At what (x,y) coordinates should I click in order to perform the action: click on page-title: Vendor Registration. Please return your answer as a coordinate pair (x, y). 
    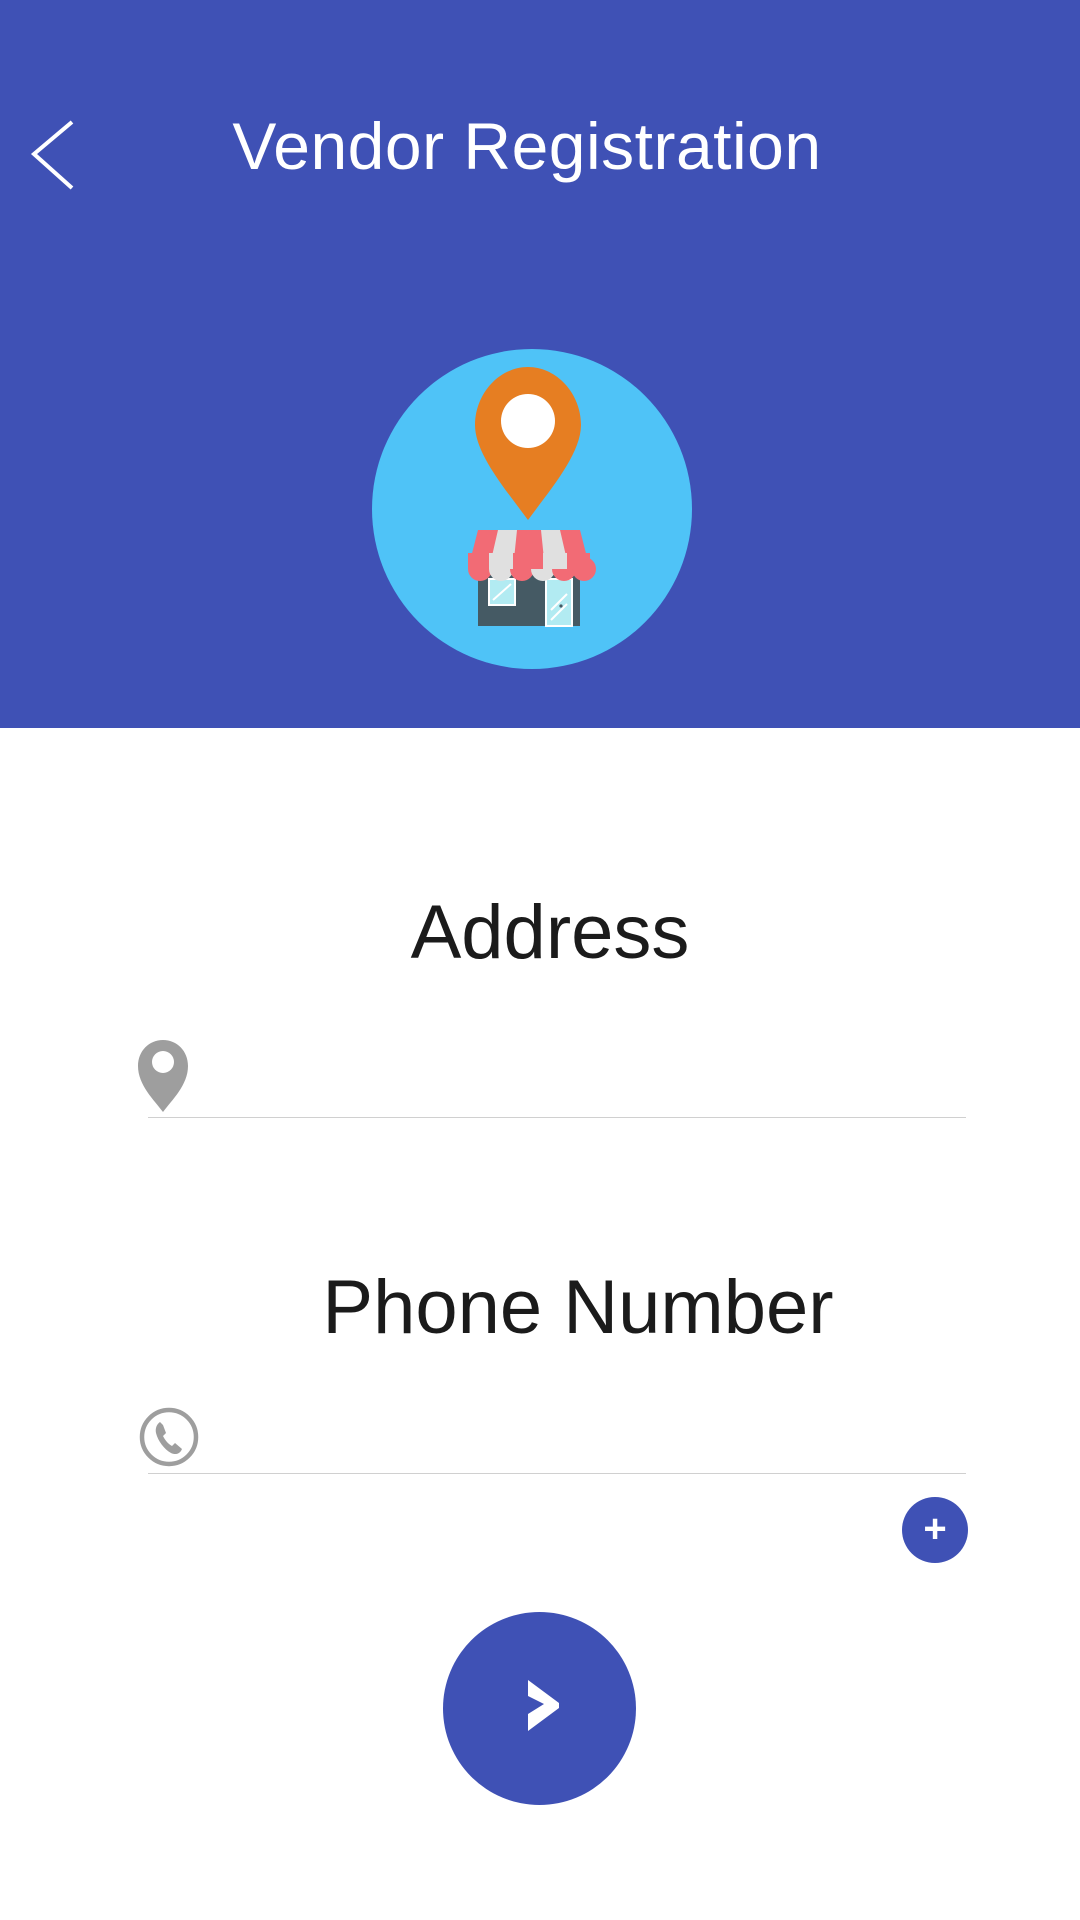
    Looking at the image, I should click on (527, 146).